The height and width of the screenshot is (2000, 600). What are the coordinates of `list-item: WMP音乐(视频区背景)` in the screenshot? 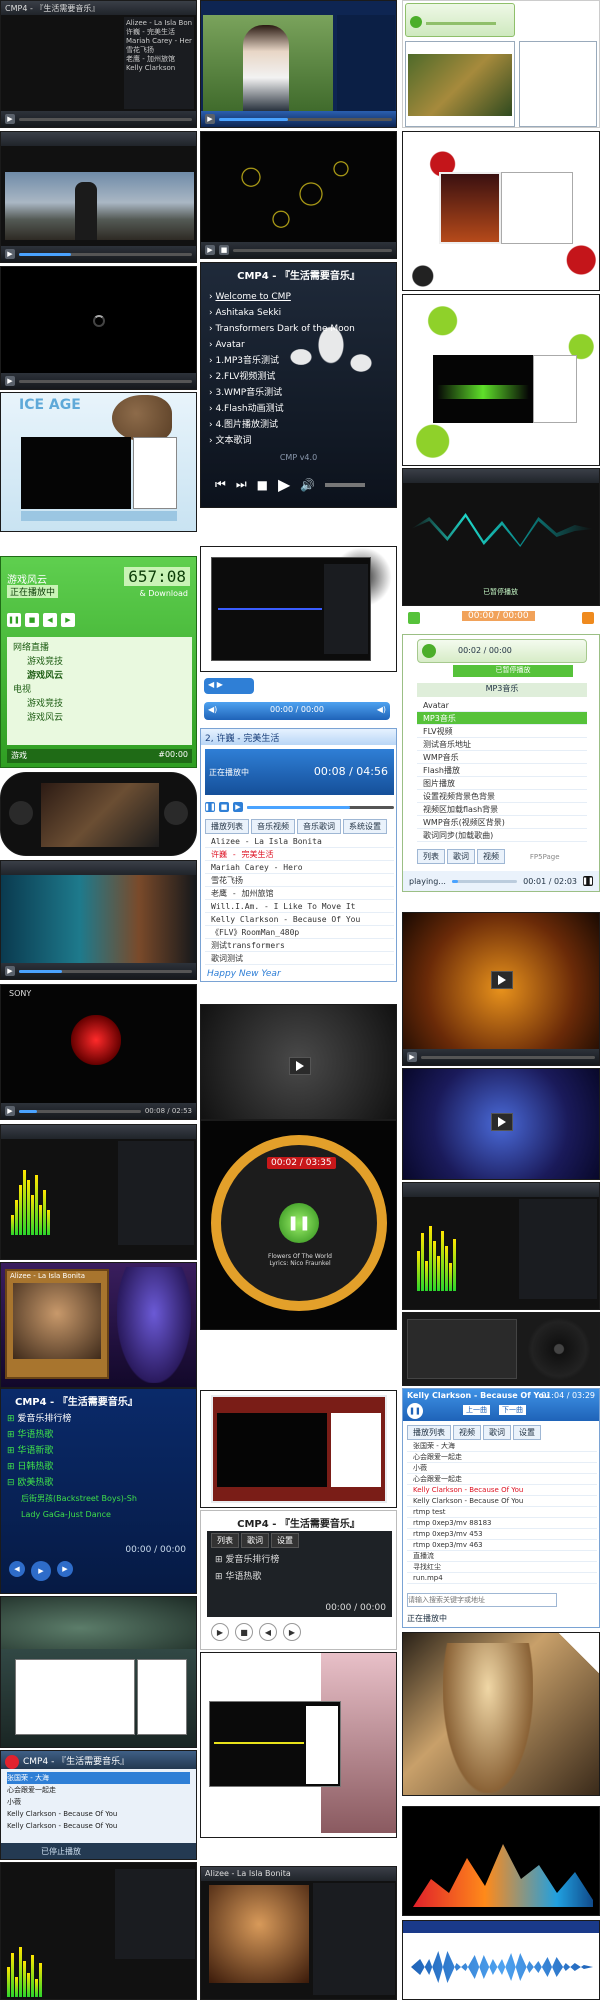 It's located at (502, 822).